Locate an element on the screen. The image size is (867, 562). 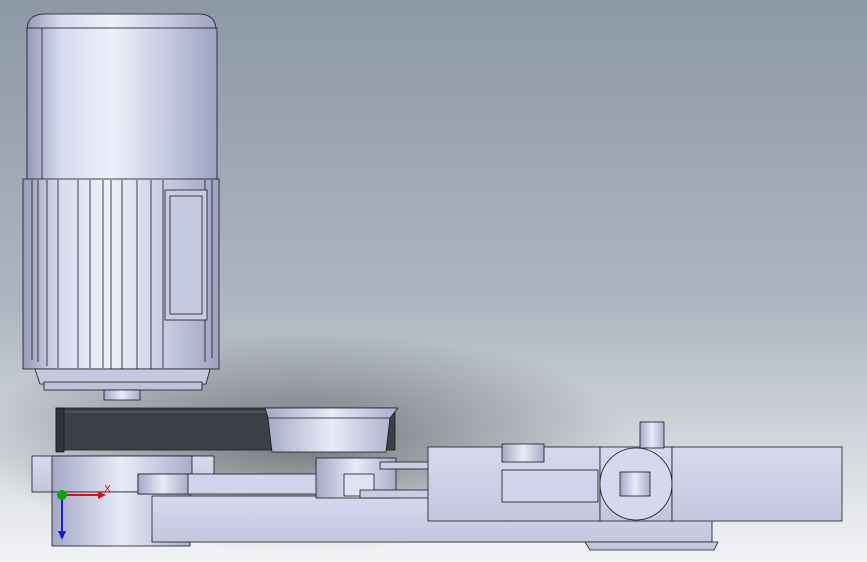
motor-pulley is located at coordinates (60, 430).